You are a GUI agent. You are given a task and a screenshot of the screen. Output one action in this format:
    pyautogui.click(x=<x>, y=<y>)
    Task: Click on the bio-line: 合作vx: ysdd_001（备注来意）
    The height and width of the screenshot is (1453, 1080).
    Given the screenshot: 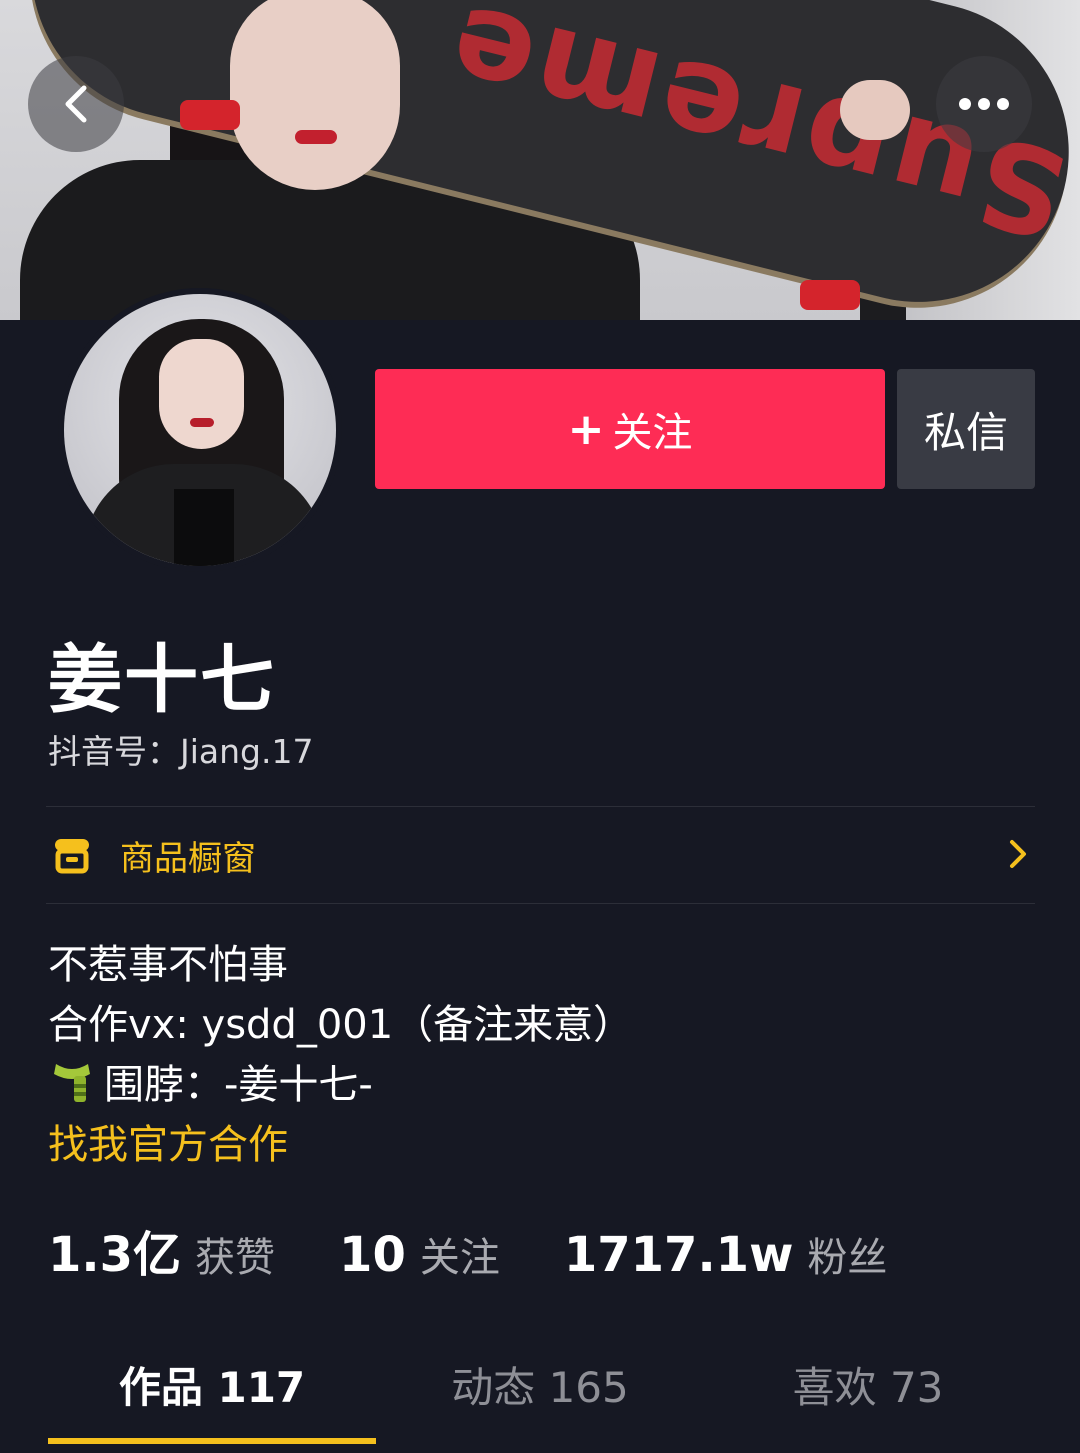 What is the action you would take?
    pyautogui.click(x=341, y=1025)
    